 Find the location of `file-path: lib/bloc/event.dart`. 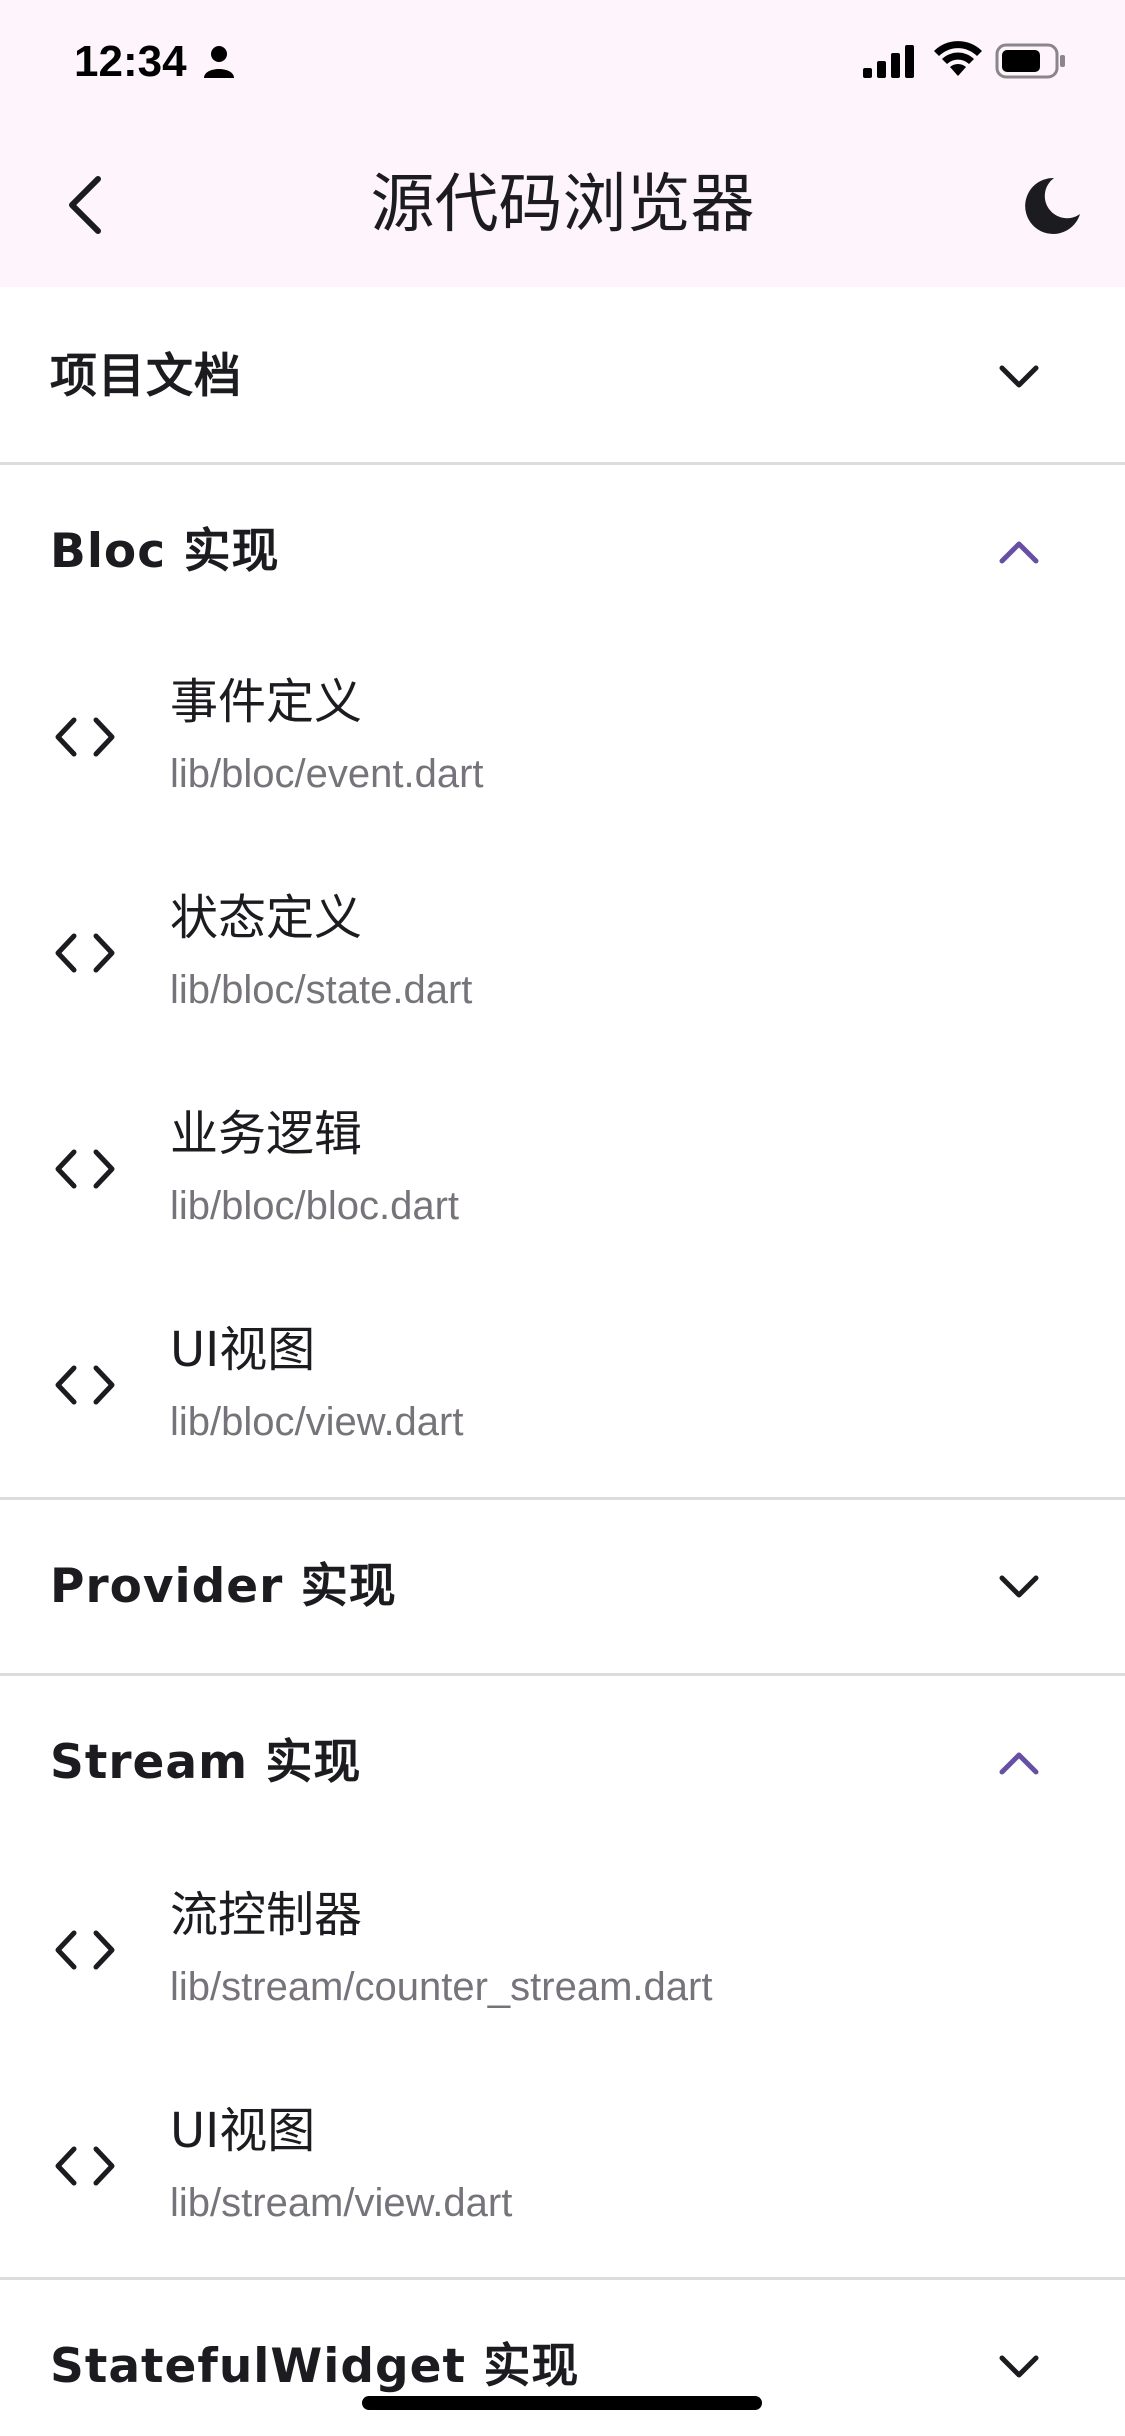

file-path: lib/bloc/event.dart is located at coordinates (327, 774).